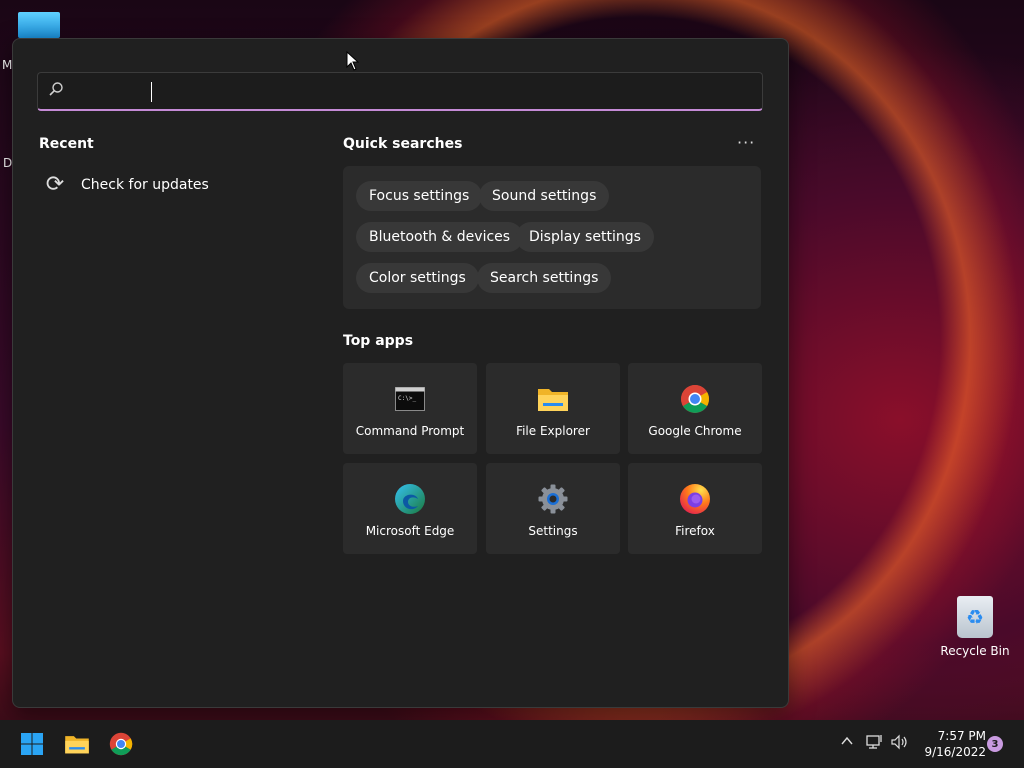 This screenshot has width=1024, height=768. Describe the element at coordinates (695, 499) in the screenshot. I see `firefox-icon` at that location.